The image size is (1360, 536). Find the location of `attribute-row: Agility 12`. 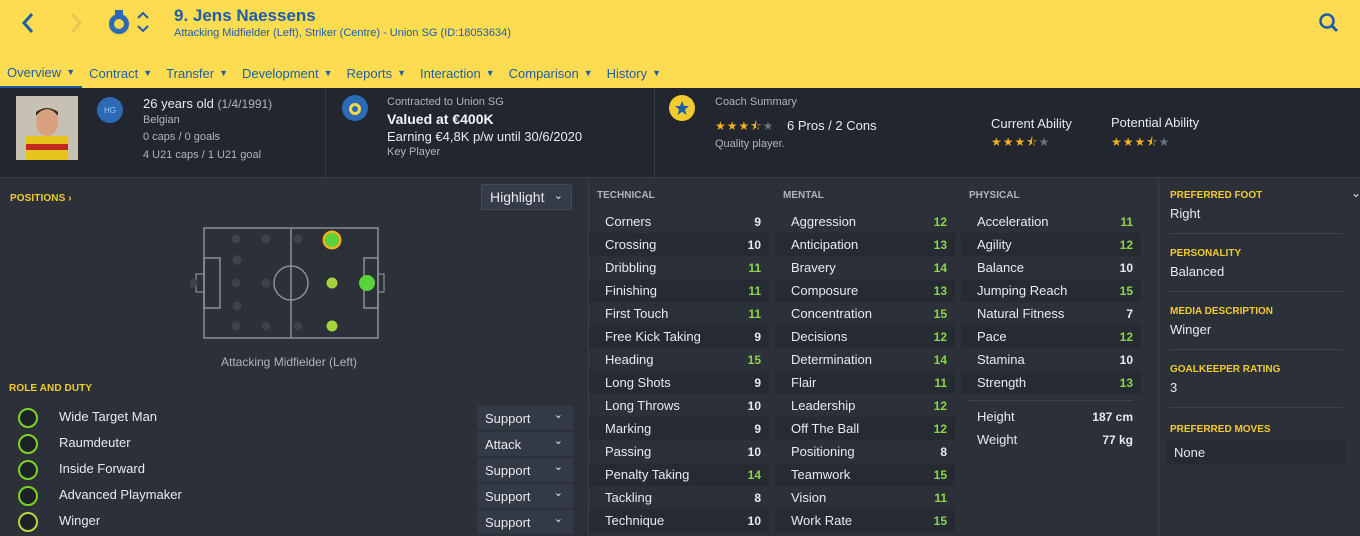

attribute-row: Agility 12 is located at coordinates (1051, 244).